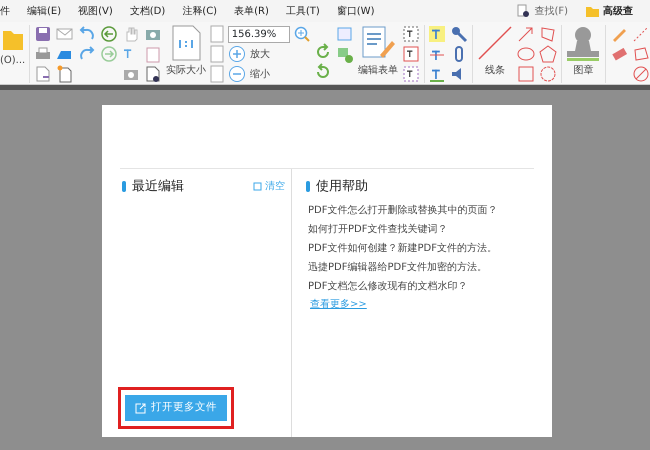 The width and height of the screenshot is (650, 450). Describe the element at coordinates (307, 11) in the screenshot. I see `menu-item: 工具(T)` at that location.